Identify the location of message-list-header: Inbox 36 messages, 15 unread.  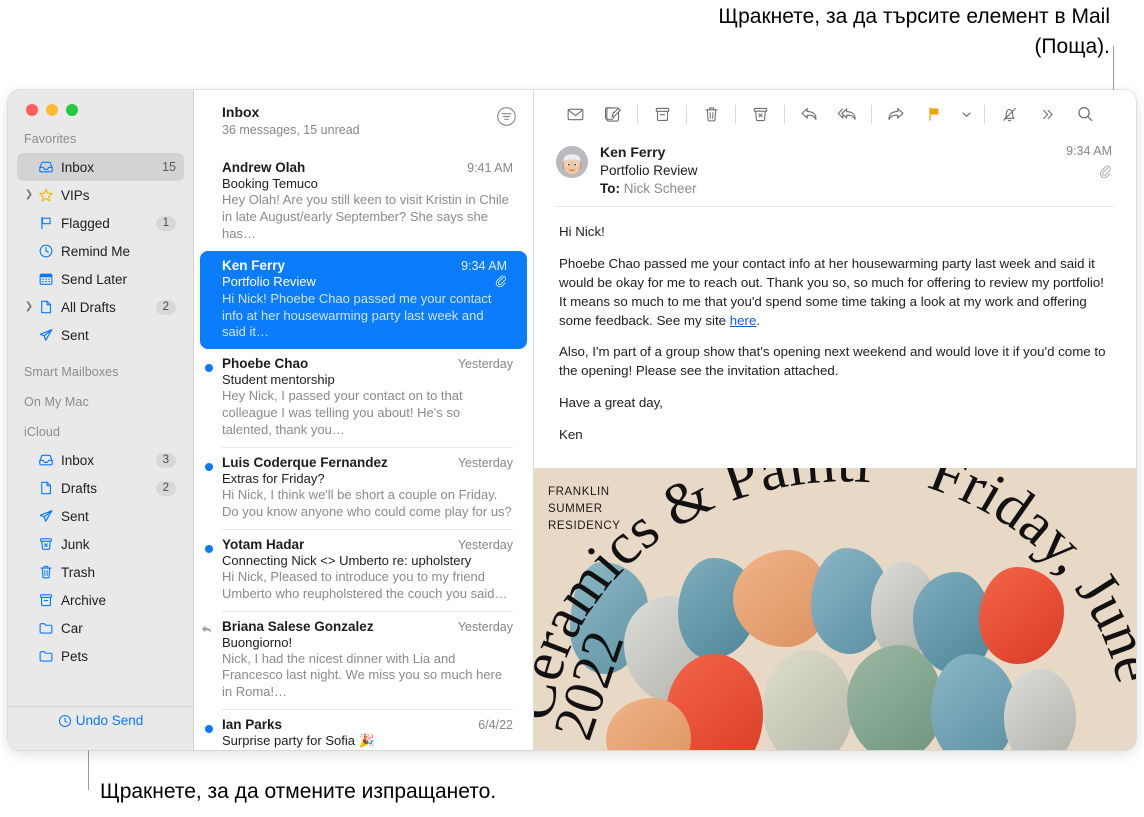
(363, 113).